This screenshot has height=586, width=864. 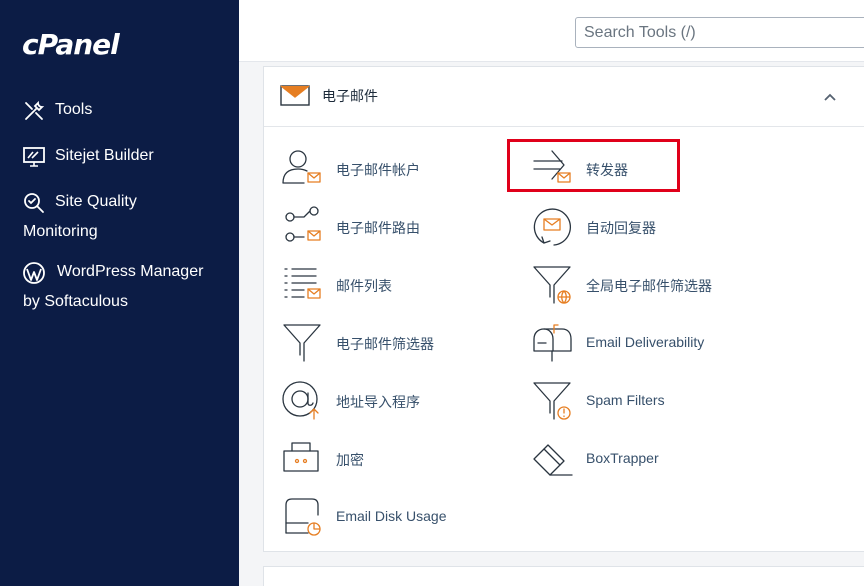 What do you see at coordinates (830, 97) in the screenshot?
I see `chevron-up-icon` at bounding box center [830, 97].